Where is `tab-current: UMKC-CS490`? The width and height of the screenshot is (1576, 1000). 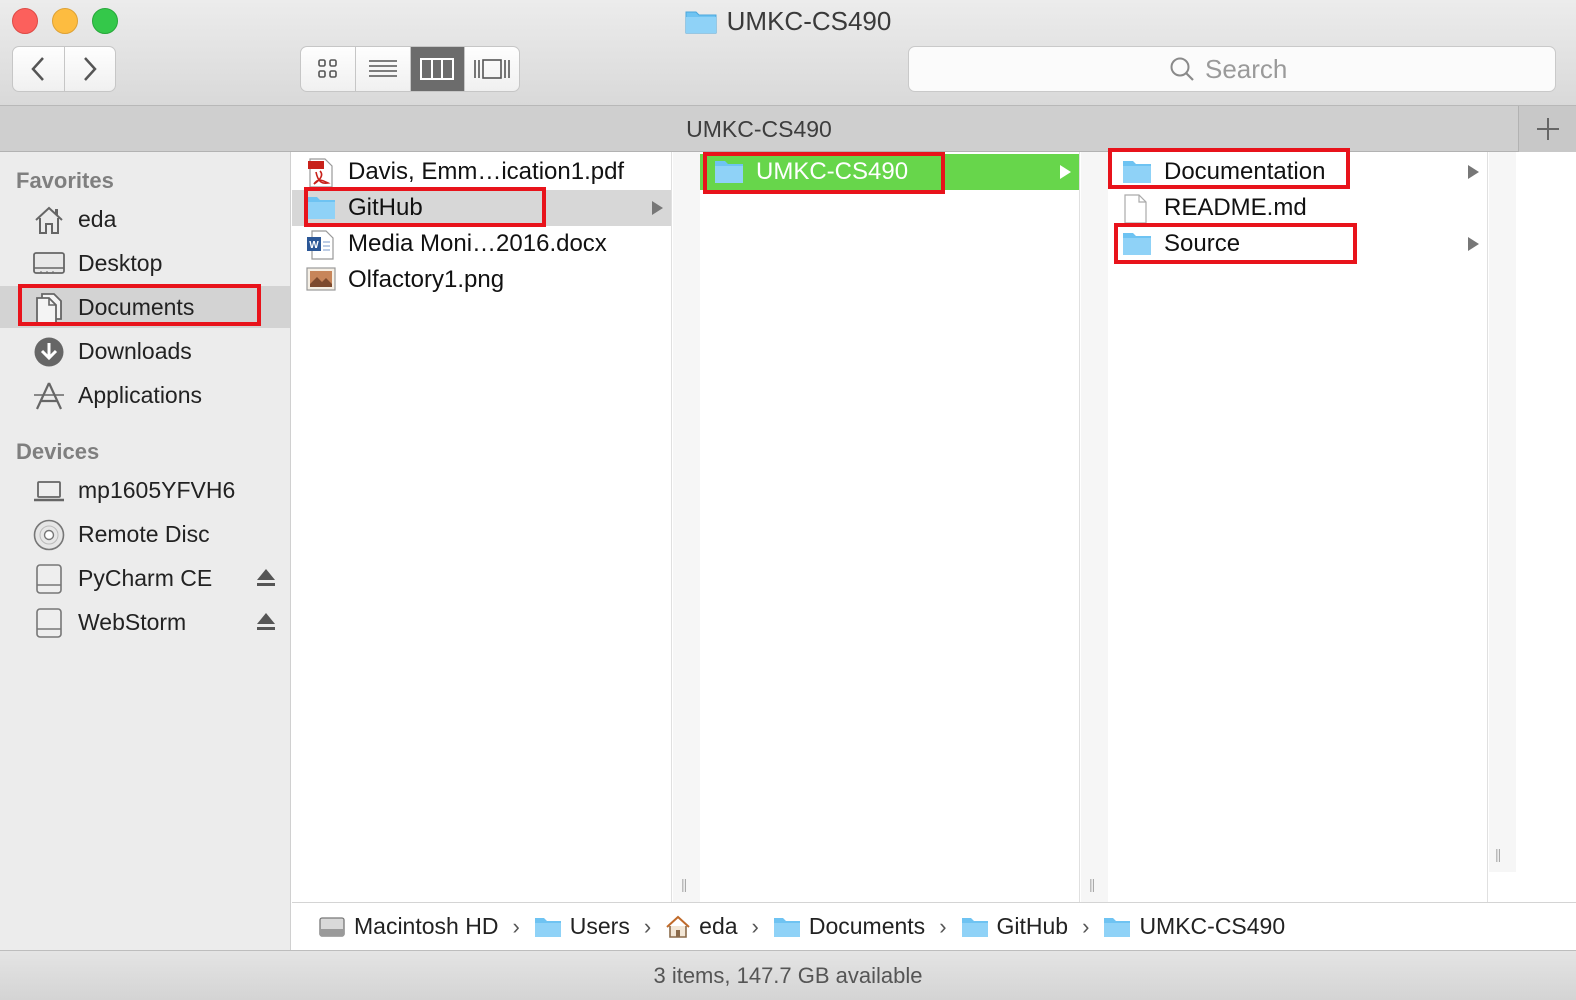 tab-current: UMKC-CS490 is located at coordinates (759, 129).